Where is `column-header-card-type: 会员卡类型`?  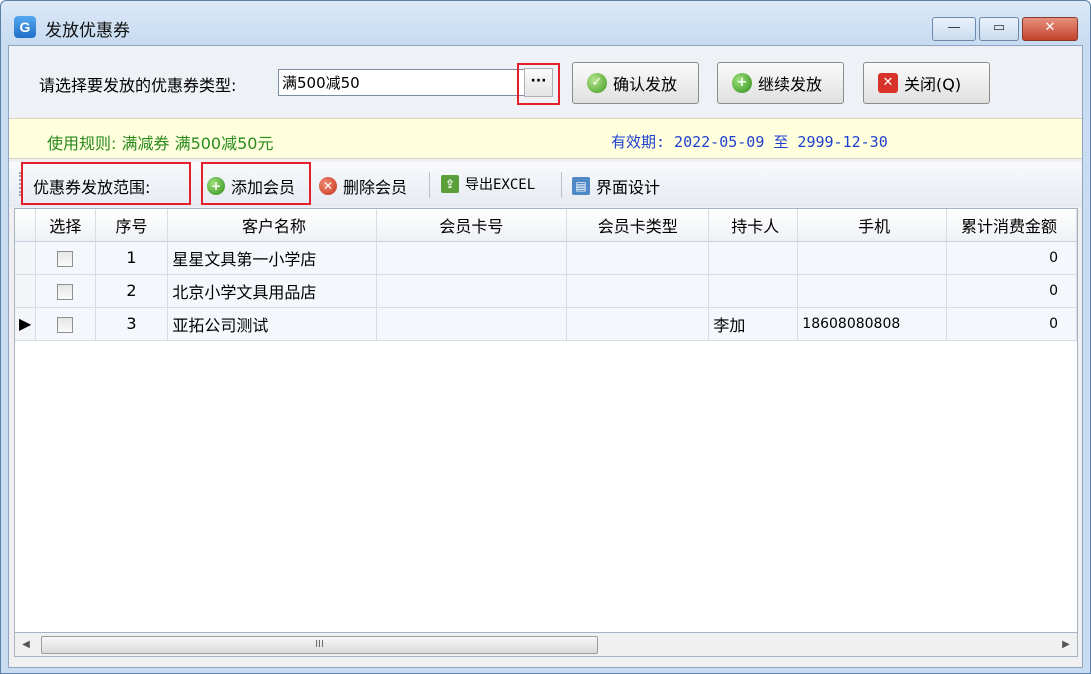
column-header-card-type: 会员卡类型 is located at coordinates (638, 225).